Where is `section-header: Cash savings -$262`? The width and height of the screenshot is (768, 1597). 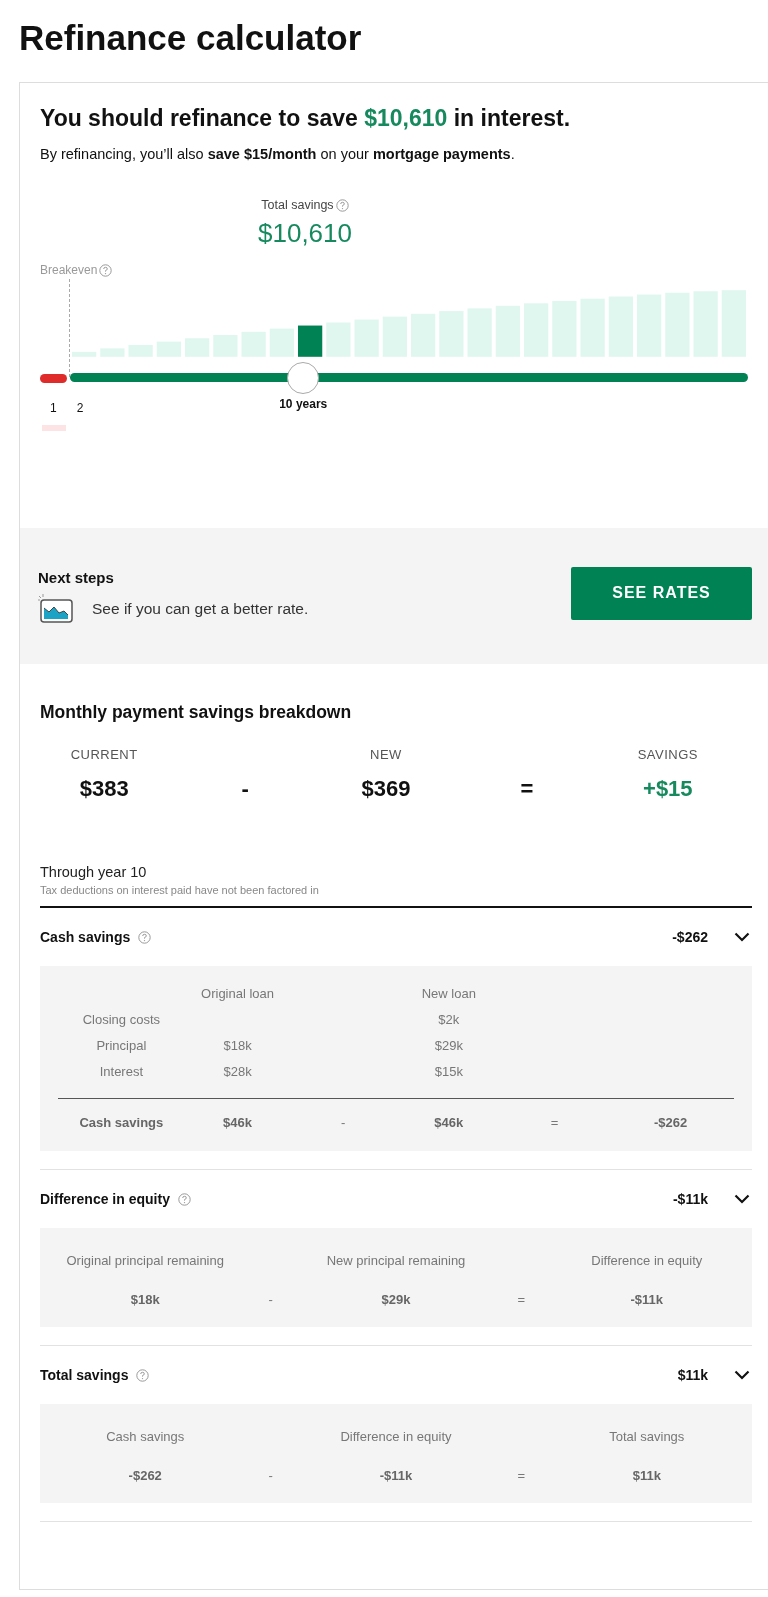
section-header: Cash savings -$262 is located at coordinates (396, 937).